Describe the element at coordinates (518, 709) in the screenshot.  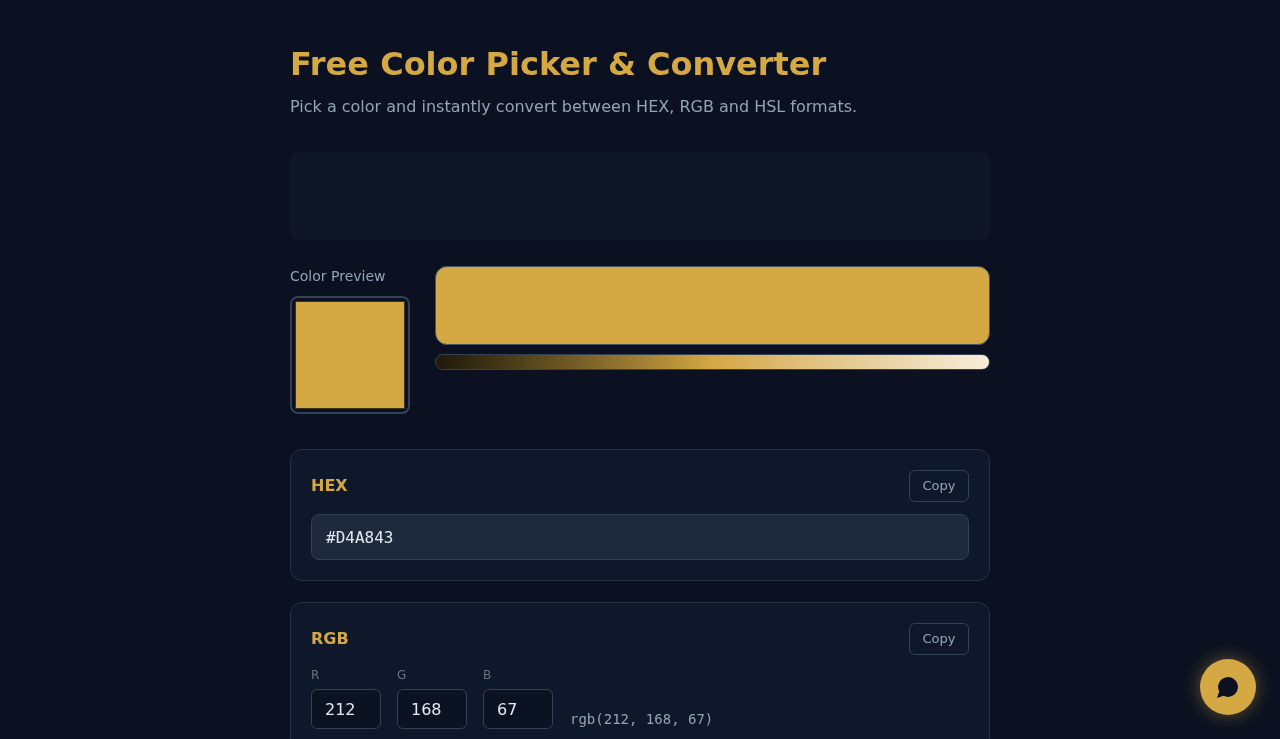
I see `channel-value-field: 67` at that location.